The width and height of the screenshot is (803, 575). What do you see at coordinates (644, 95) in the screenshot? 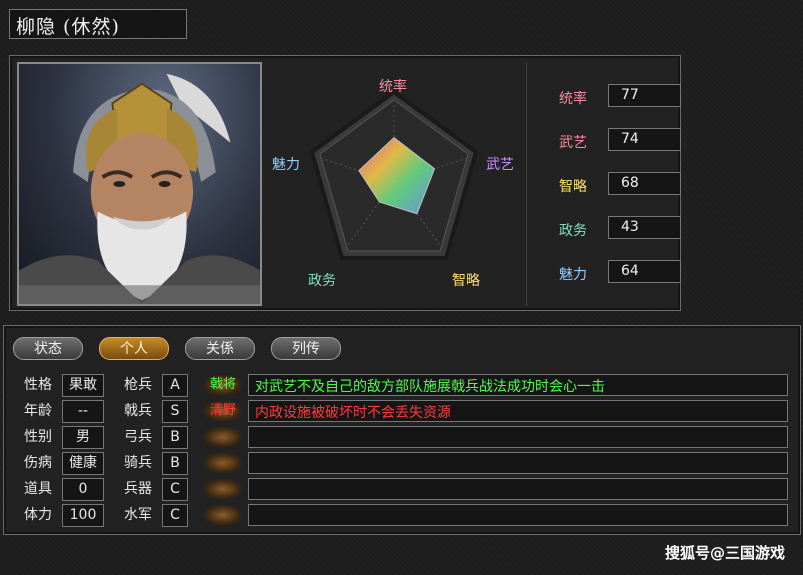
I see `stat-value-command: 77` at bounding box center [644, 95].